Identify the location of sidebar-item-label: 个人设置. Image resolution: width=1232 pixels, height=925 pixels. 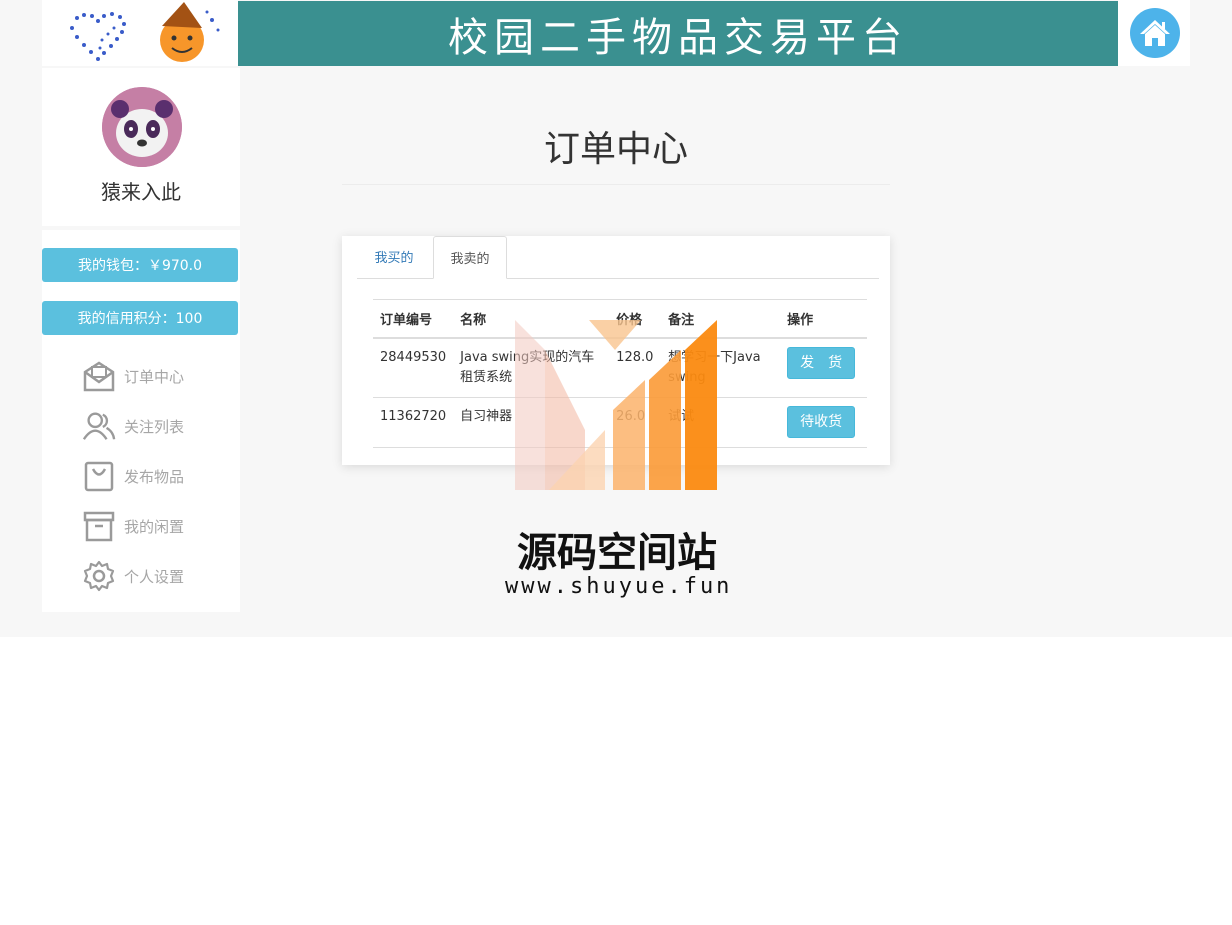
(154, 576).